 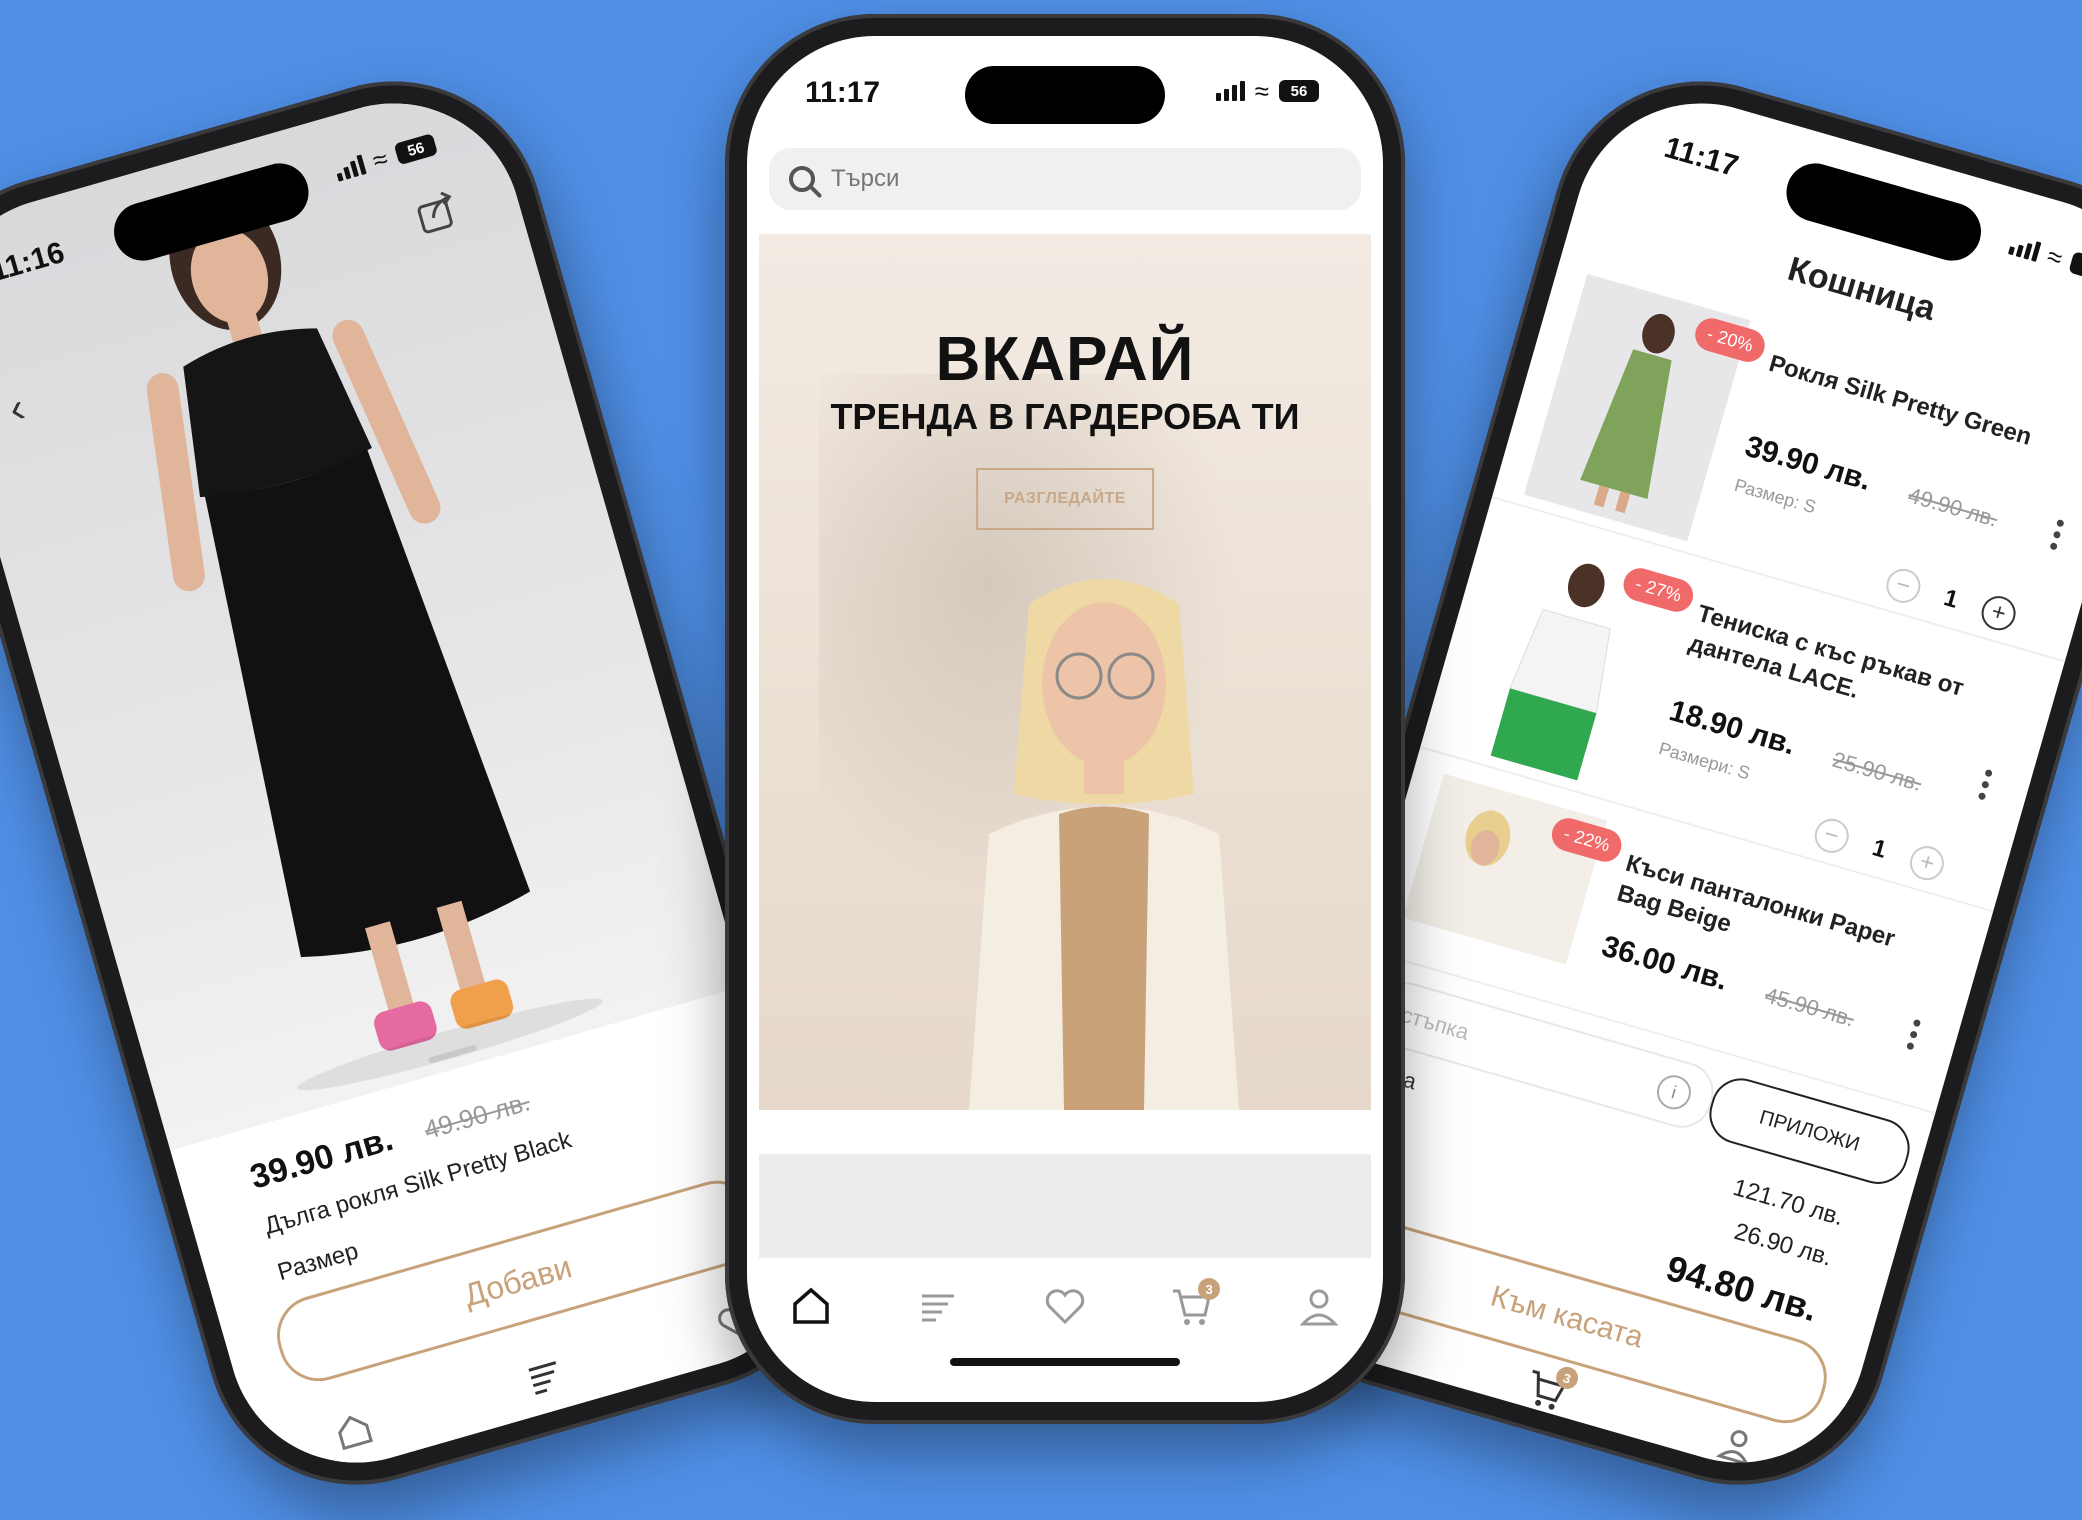 I want to click on model-black-dress-image, so click(x=374, y=641).